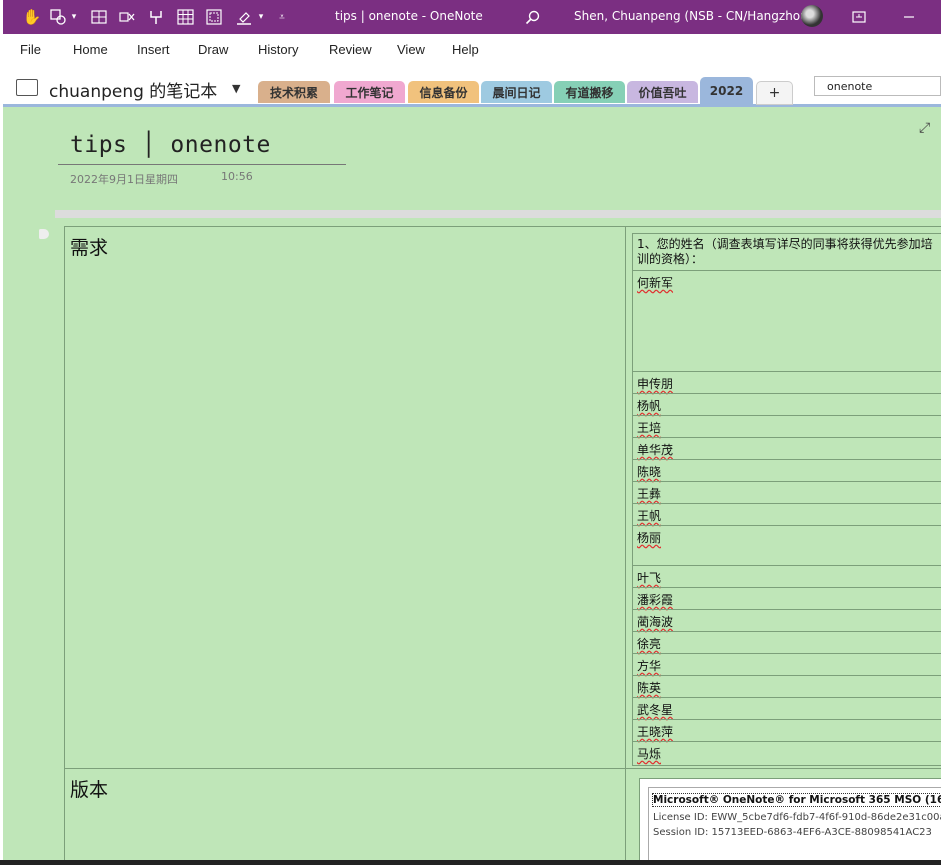  I want to click on highlighter-icon, so click(244, 17).